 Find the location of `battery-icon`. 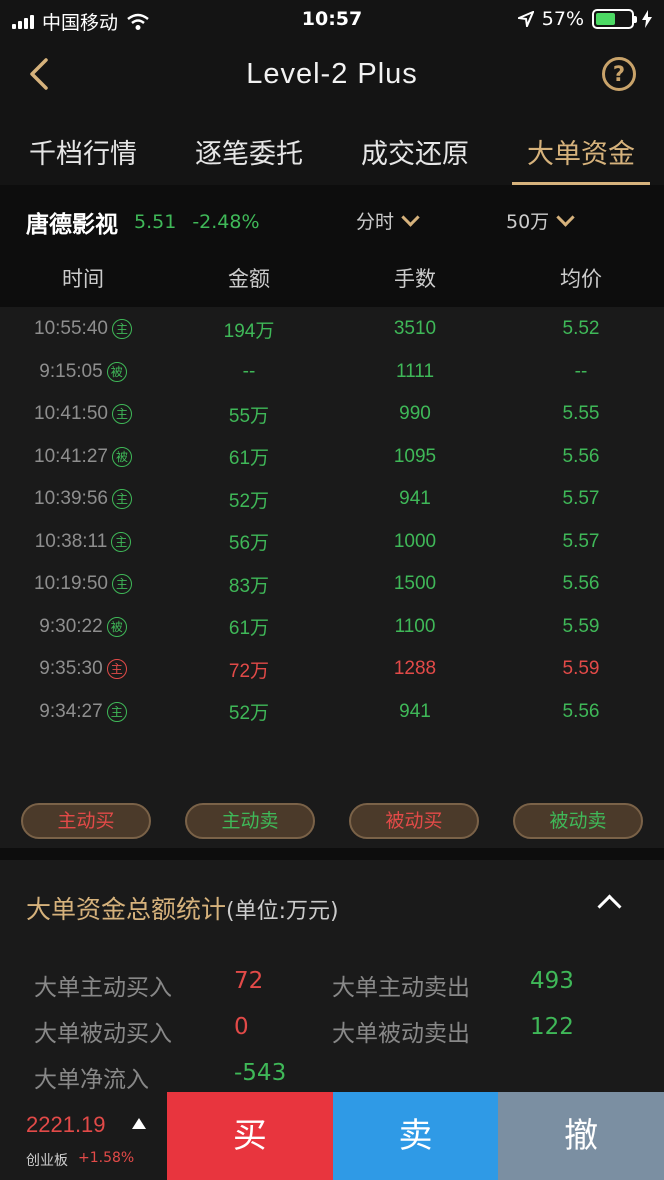

battery-icon is located at coordinates (614, 19).